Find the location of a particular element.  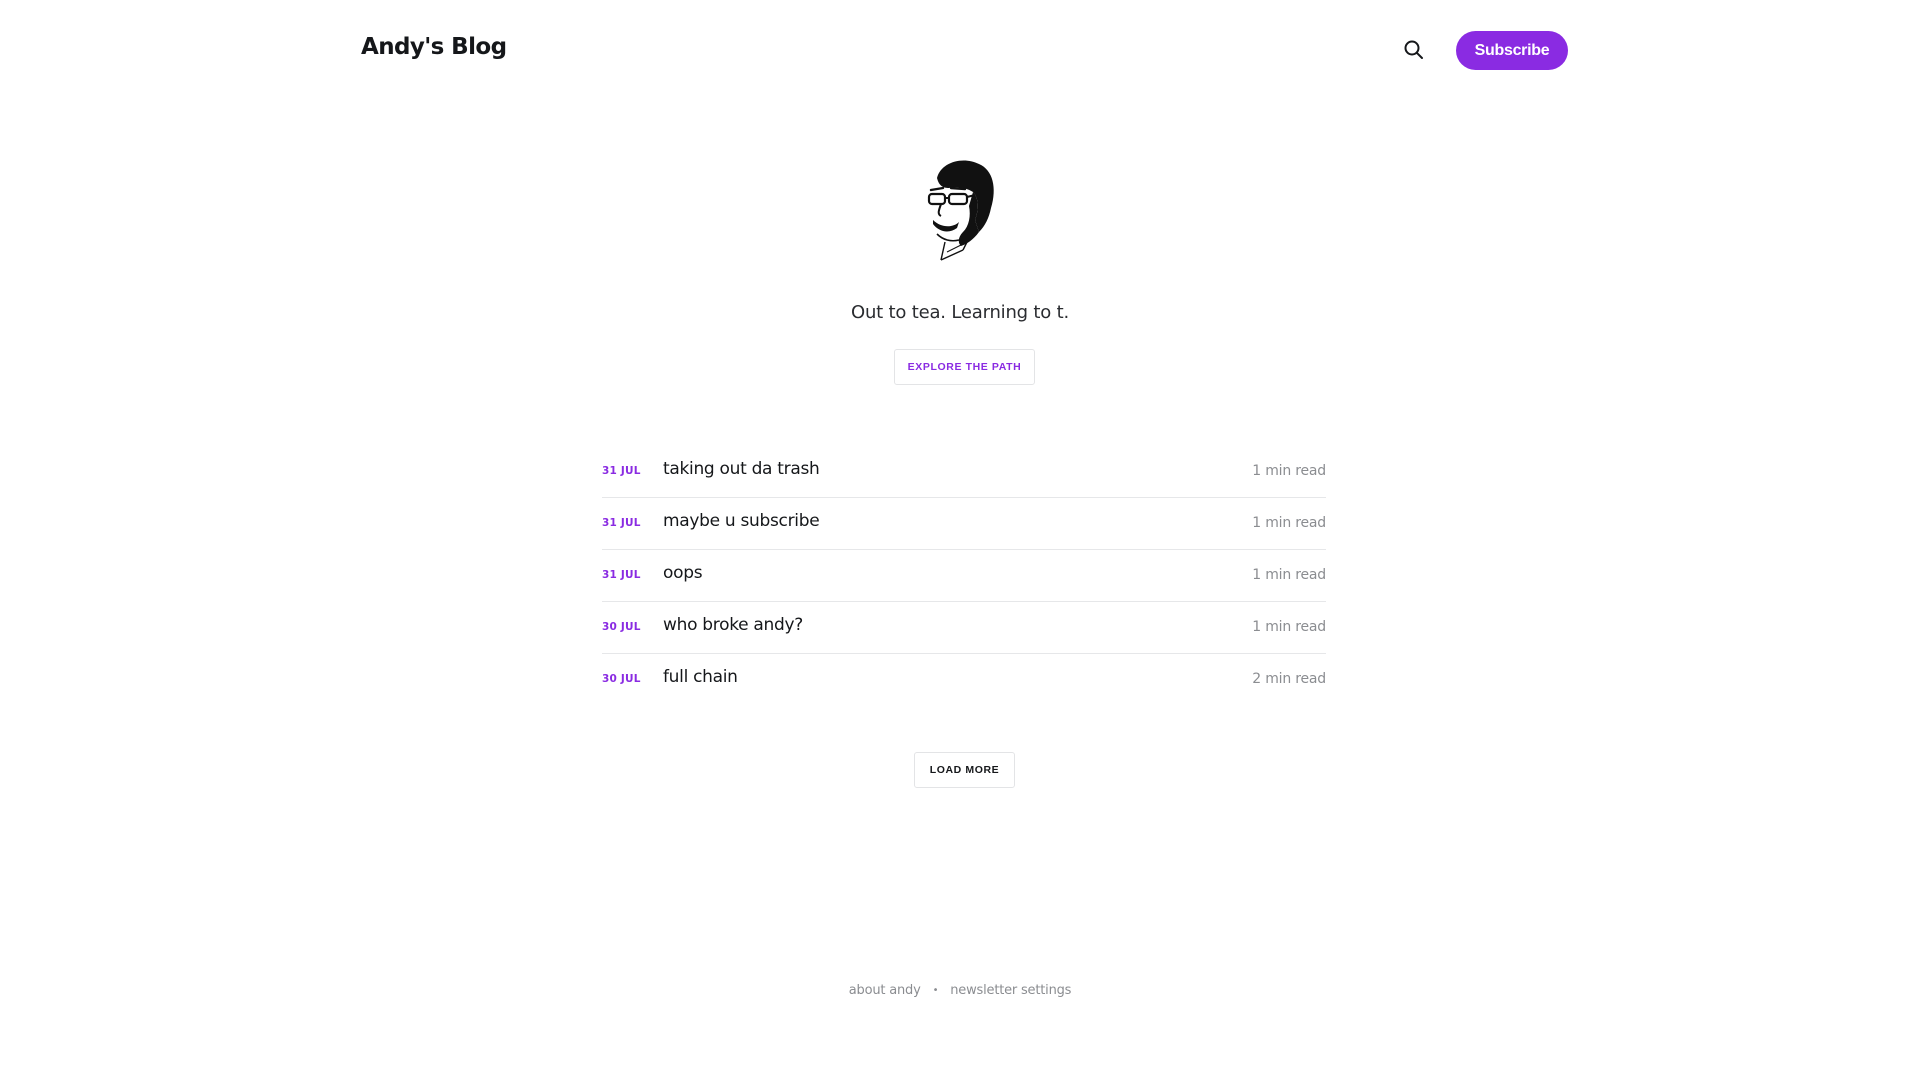

post-read-time: 2 min read is located at coordinates (1289, 679).